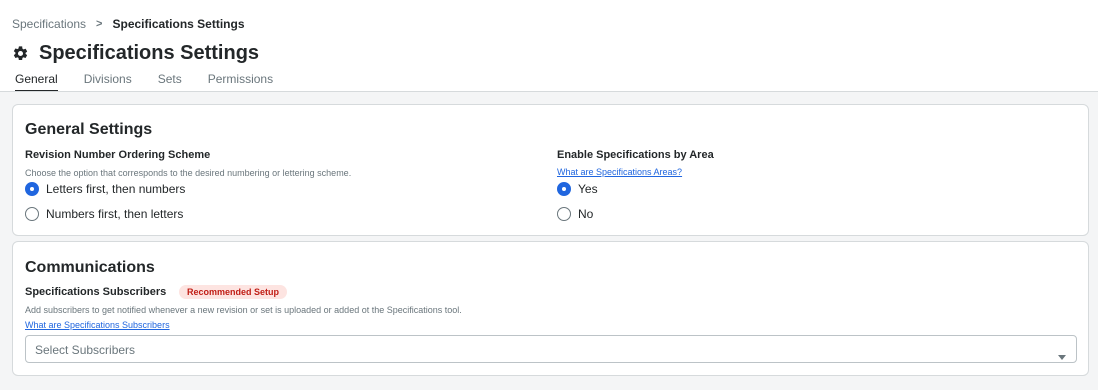  Describe the element at coordinates (96, 292) in the screenshot. I see `subscribers-label: Specifications Subscribers` at that location.